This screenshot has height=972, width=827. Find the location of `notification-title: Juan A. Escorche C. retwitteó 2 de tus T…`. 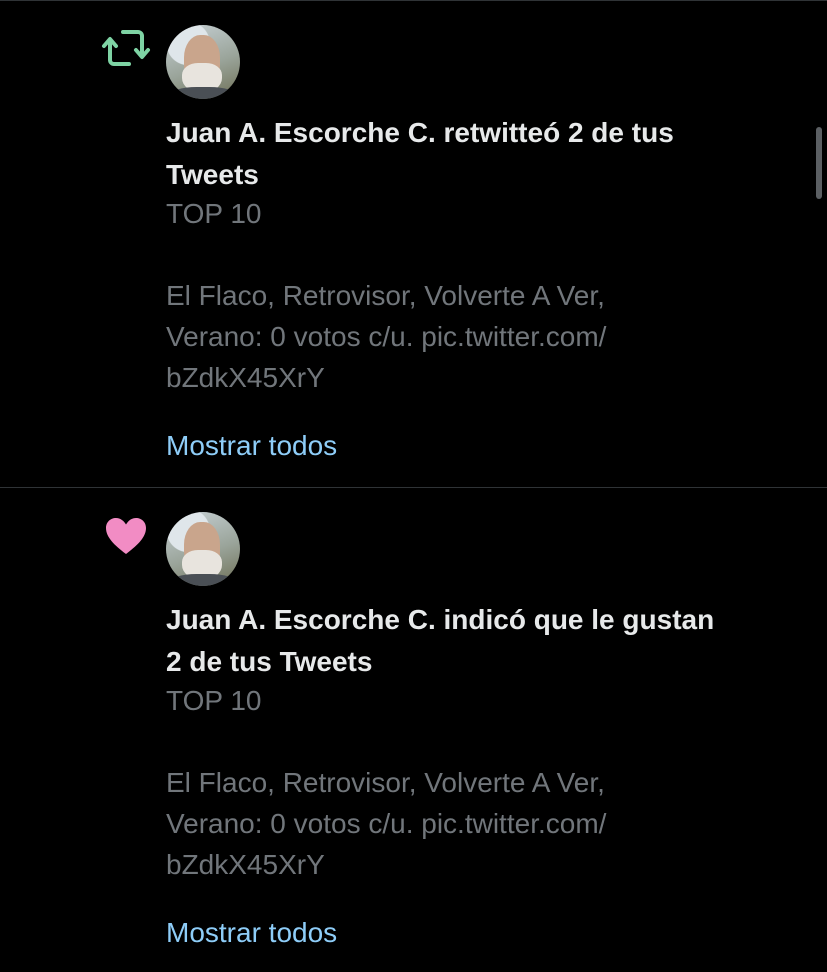

notification-title: Juan A. Escorche C. retwitteó 2 de tus T… is located at coordinates (486, 154).